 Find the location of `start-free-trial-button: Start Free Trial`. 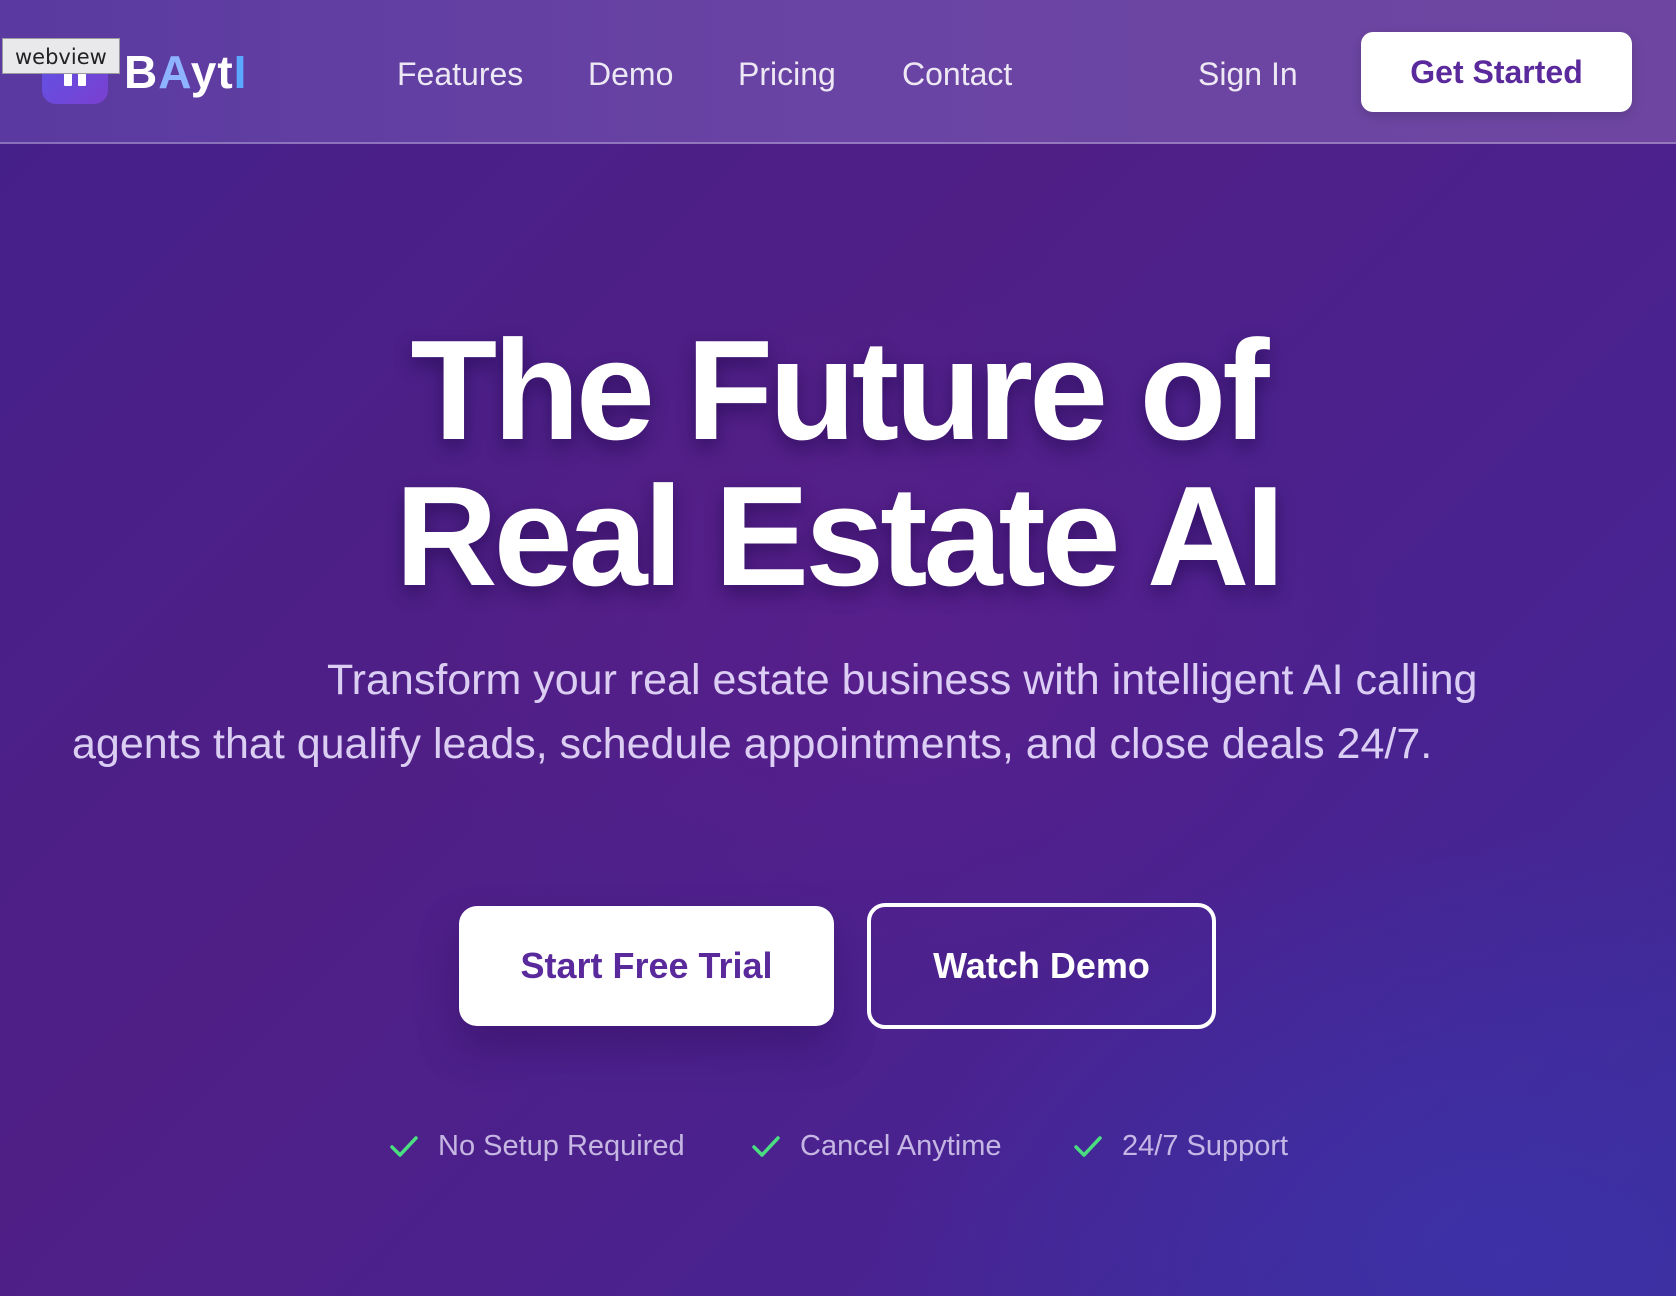

start-free-trial-button: Start Free Trial is located at coordinates (646, 966).